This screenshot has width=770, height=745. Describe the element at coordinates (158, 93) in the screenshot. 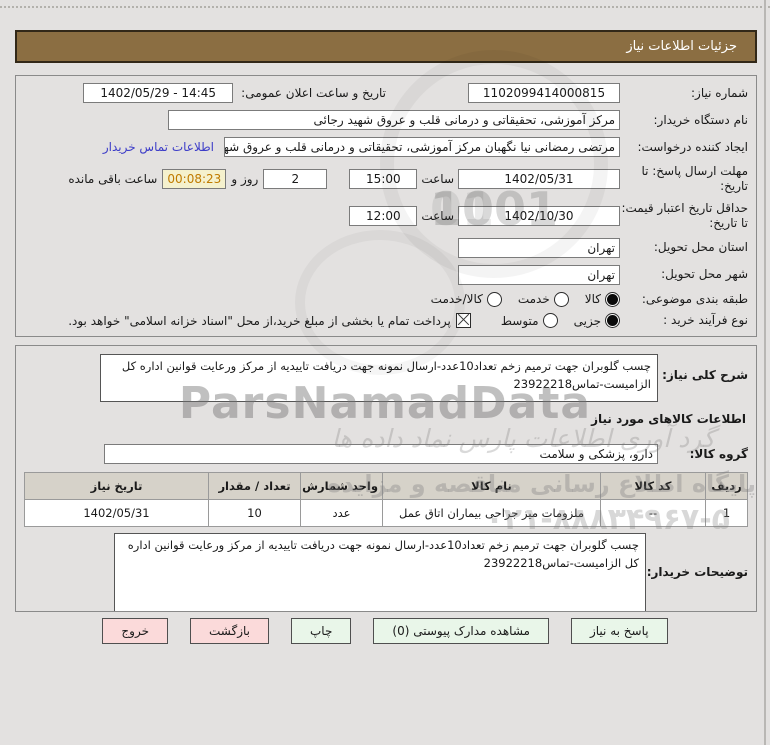

I see `announce-datetime-field: 1402/05/29 - 14:45` at that location.